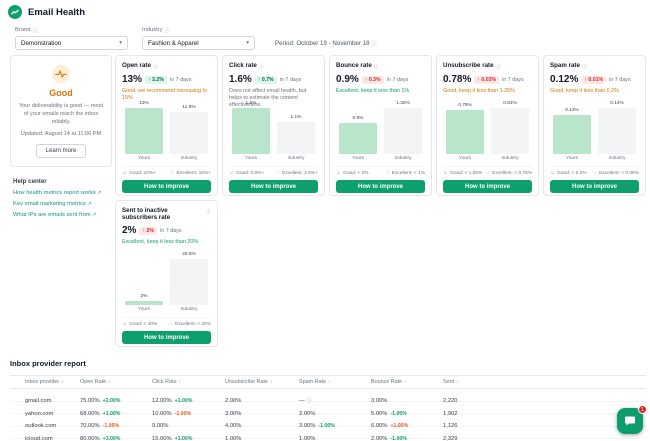  Describe the element at coordinates (116, 382) in the screenshot. I see `column-header-open-rate: Open Rate ↕` at that location.